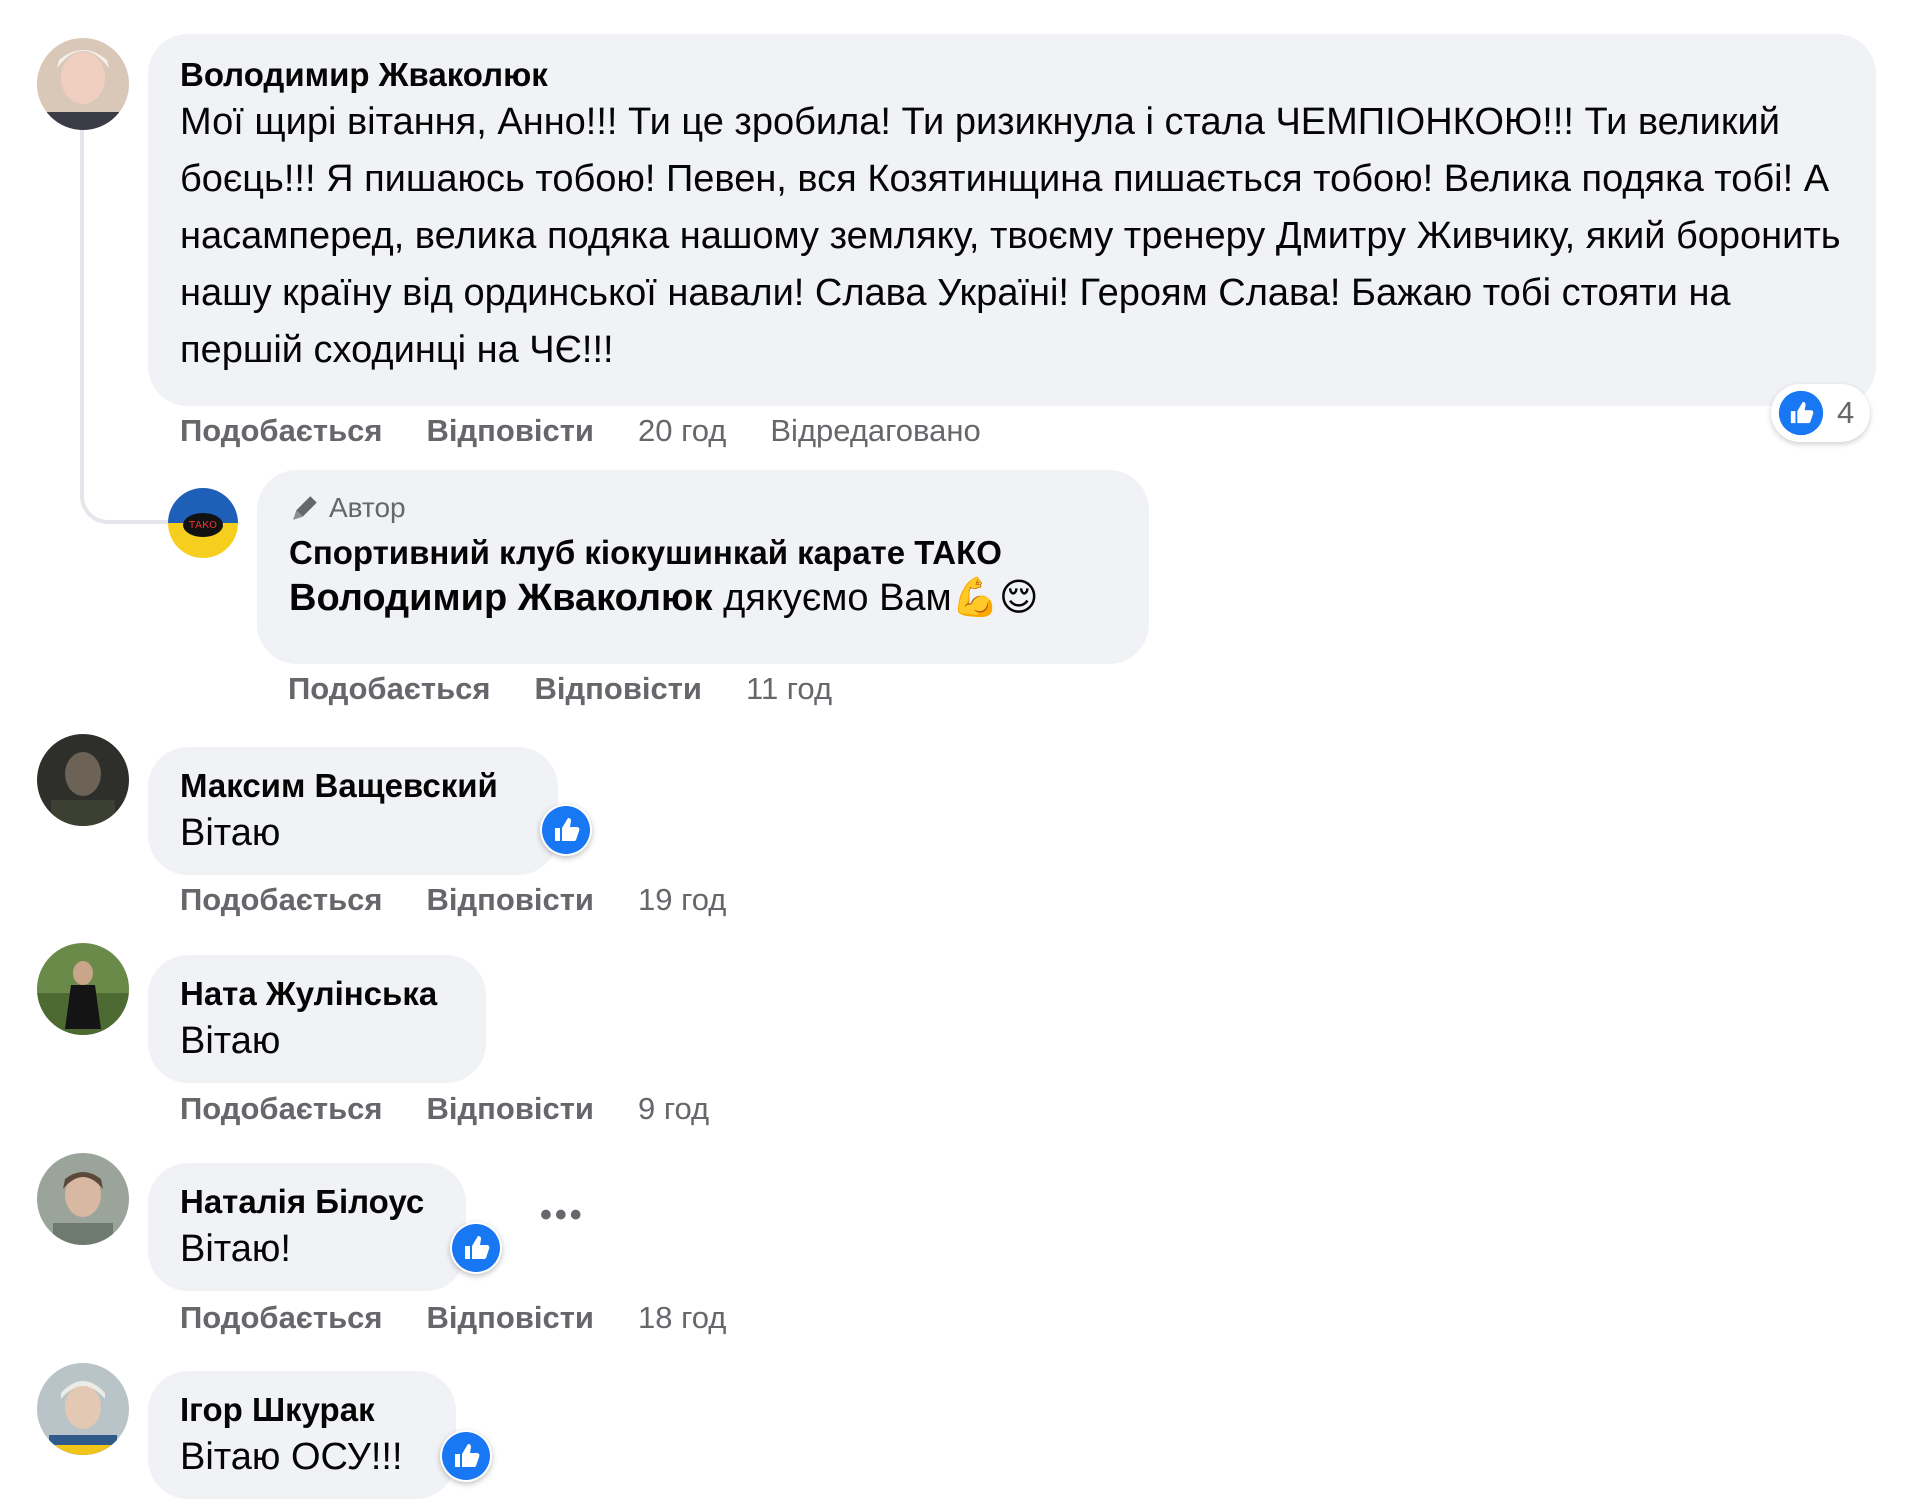 Image resolution: width=1920 pixels, height=1504 pixels. I want to click on comment-actions: Подобається Відповісти 9 год, so click(466, 1109).